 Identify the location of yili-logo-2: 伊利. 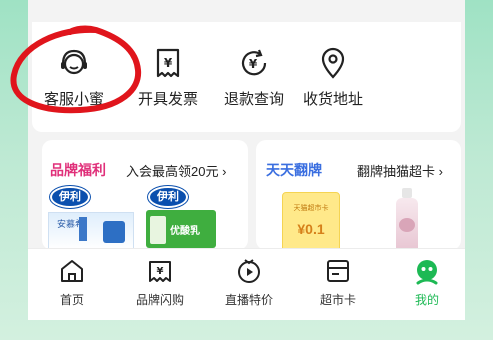
(168, 197).